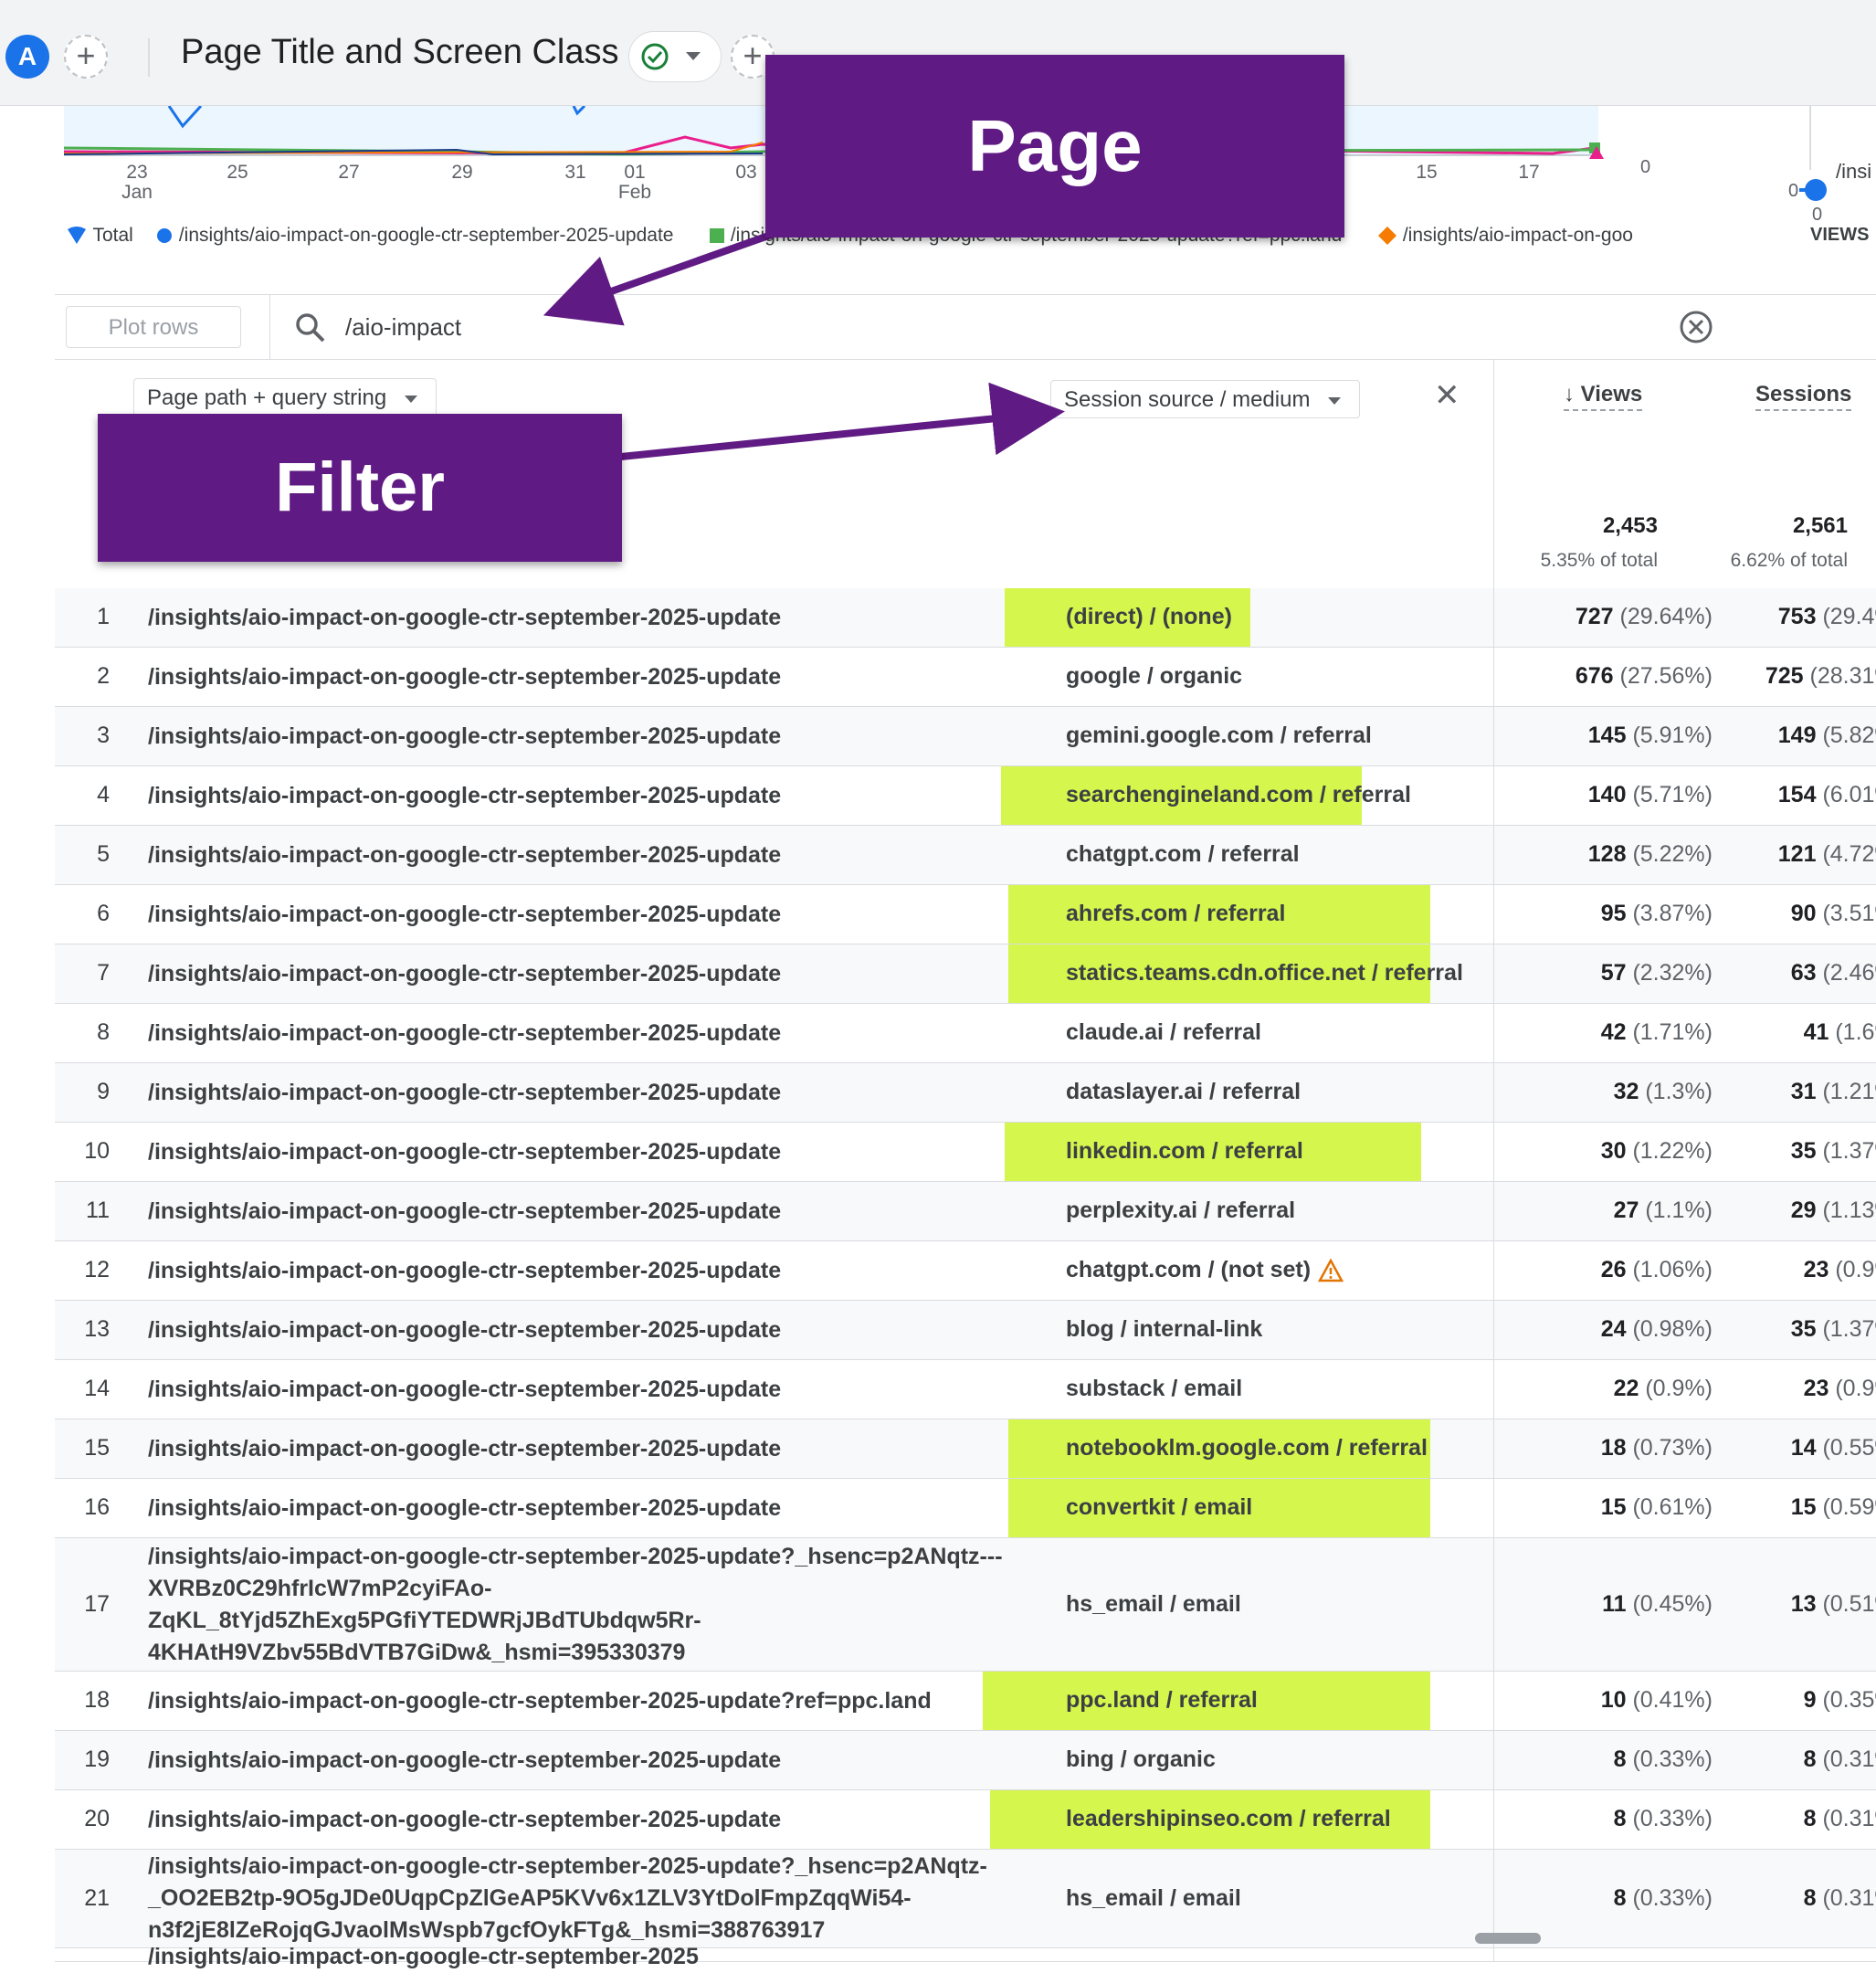 Image resolution: width=1876 pixels, height=1973 pixels. Describe the element at coordinates (97, 1389) in the screenshot. I see `row-index: 14` at that location.